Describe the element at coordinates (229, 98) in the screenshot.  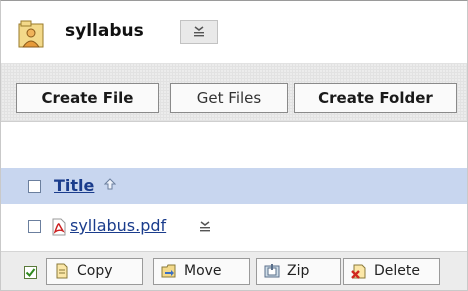
I see `get-files-button: Get Files` at that location.